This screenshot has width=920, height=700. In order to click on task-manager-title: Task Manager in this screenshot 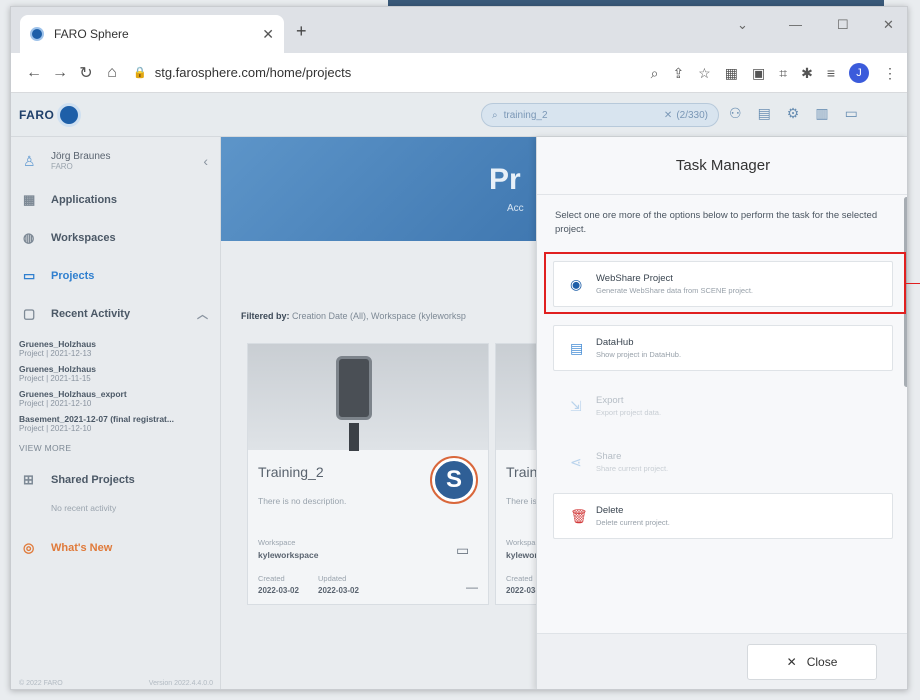, I will do `click(722, 166)`.